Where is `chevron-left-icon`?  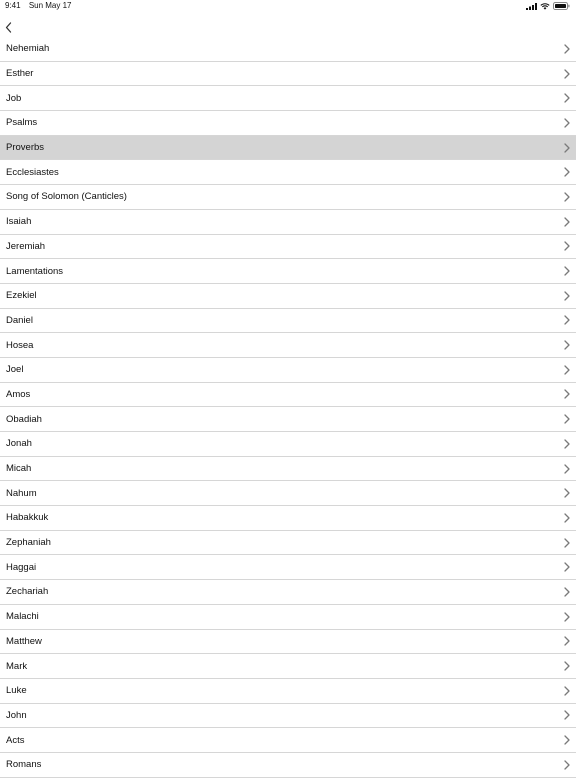
chevron-left-icon is located at coordinates (8, 27).